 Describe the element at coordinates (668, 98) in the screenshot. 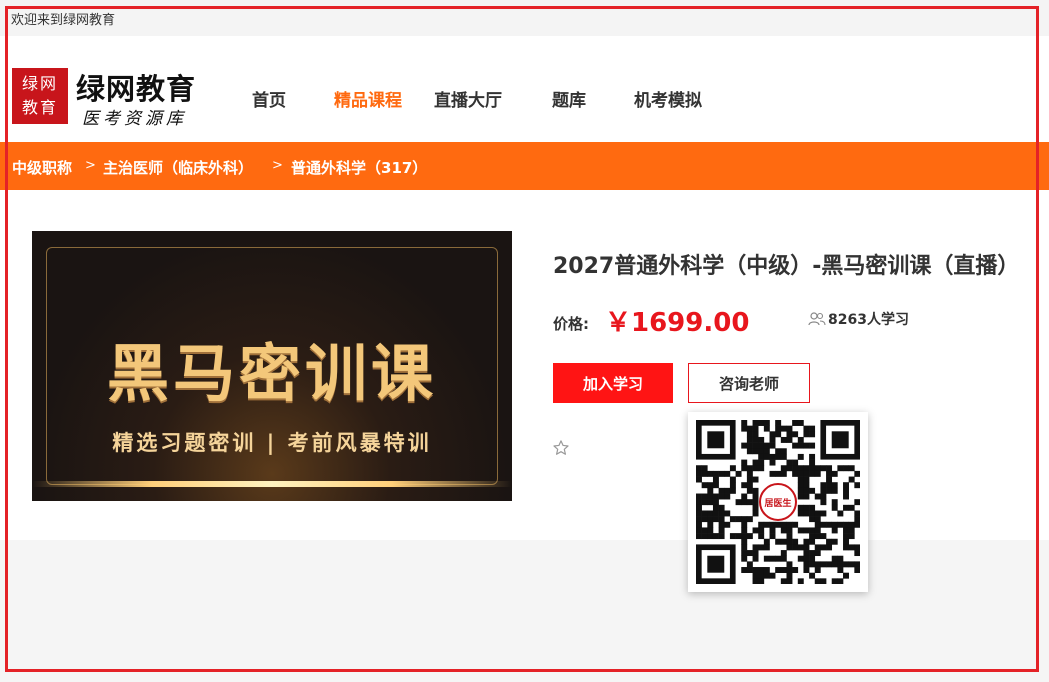

I see `nav-item-mock-exam: 机考模拟` at that location.